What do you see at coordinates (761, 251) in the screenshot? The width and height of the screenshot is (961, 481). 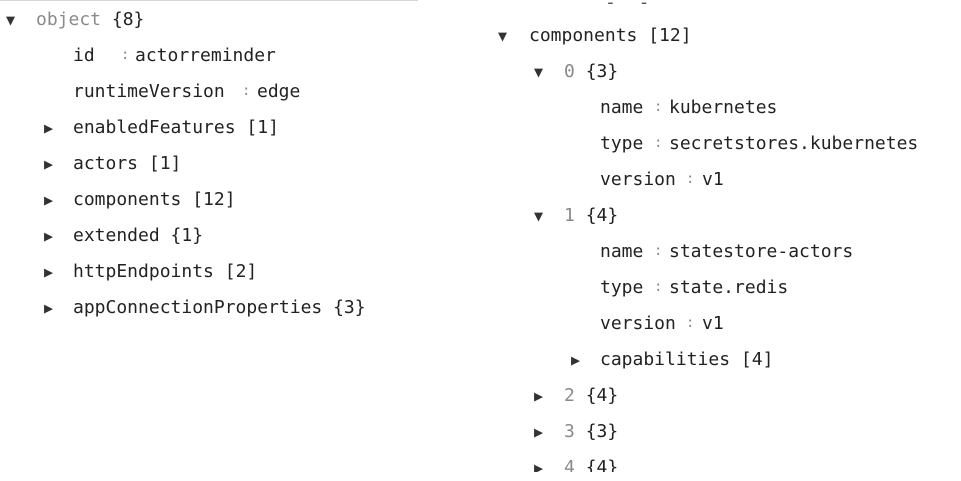 I see `field-value: statestore-actors` at bounding box center [761, 251].